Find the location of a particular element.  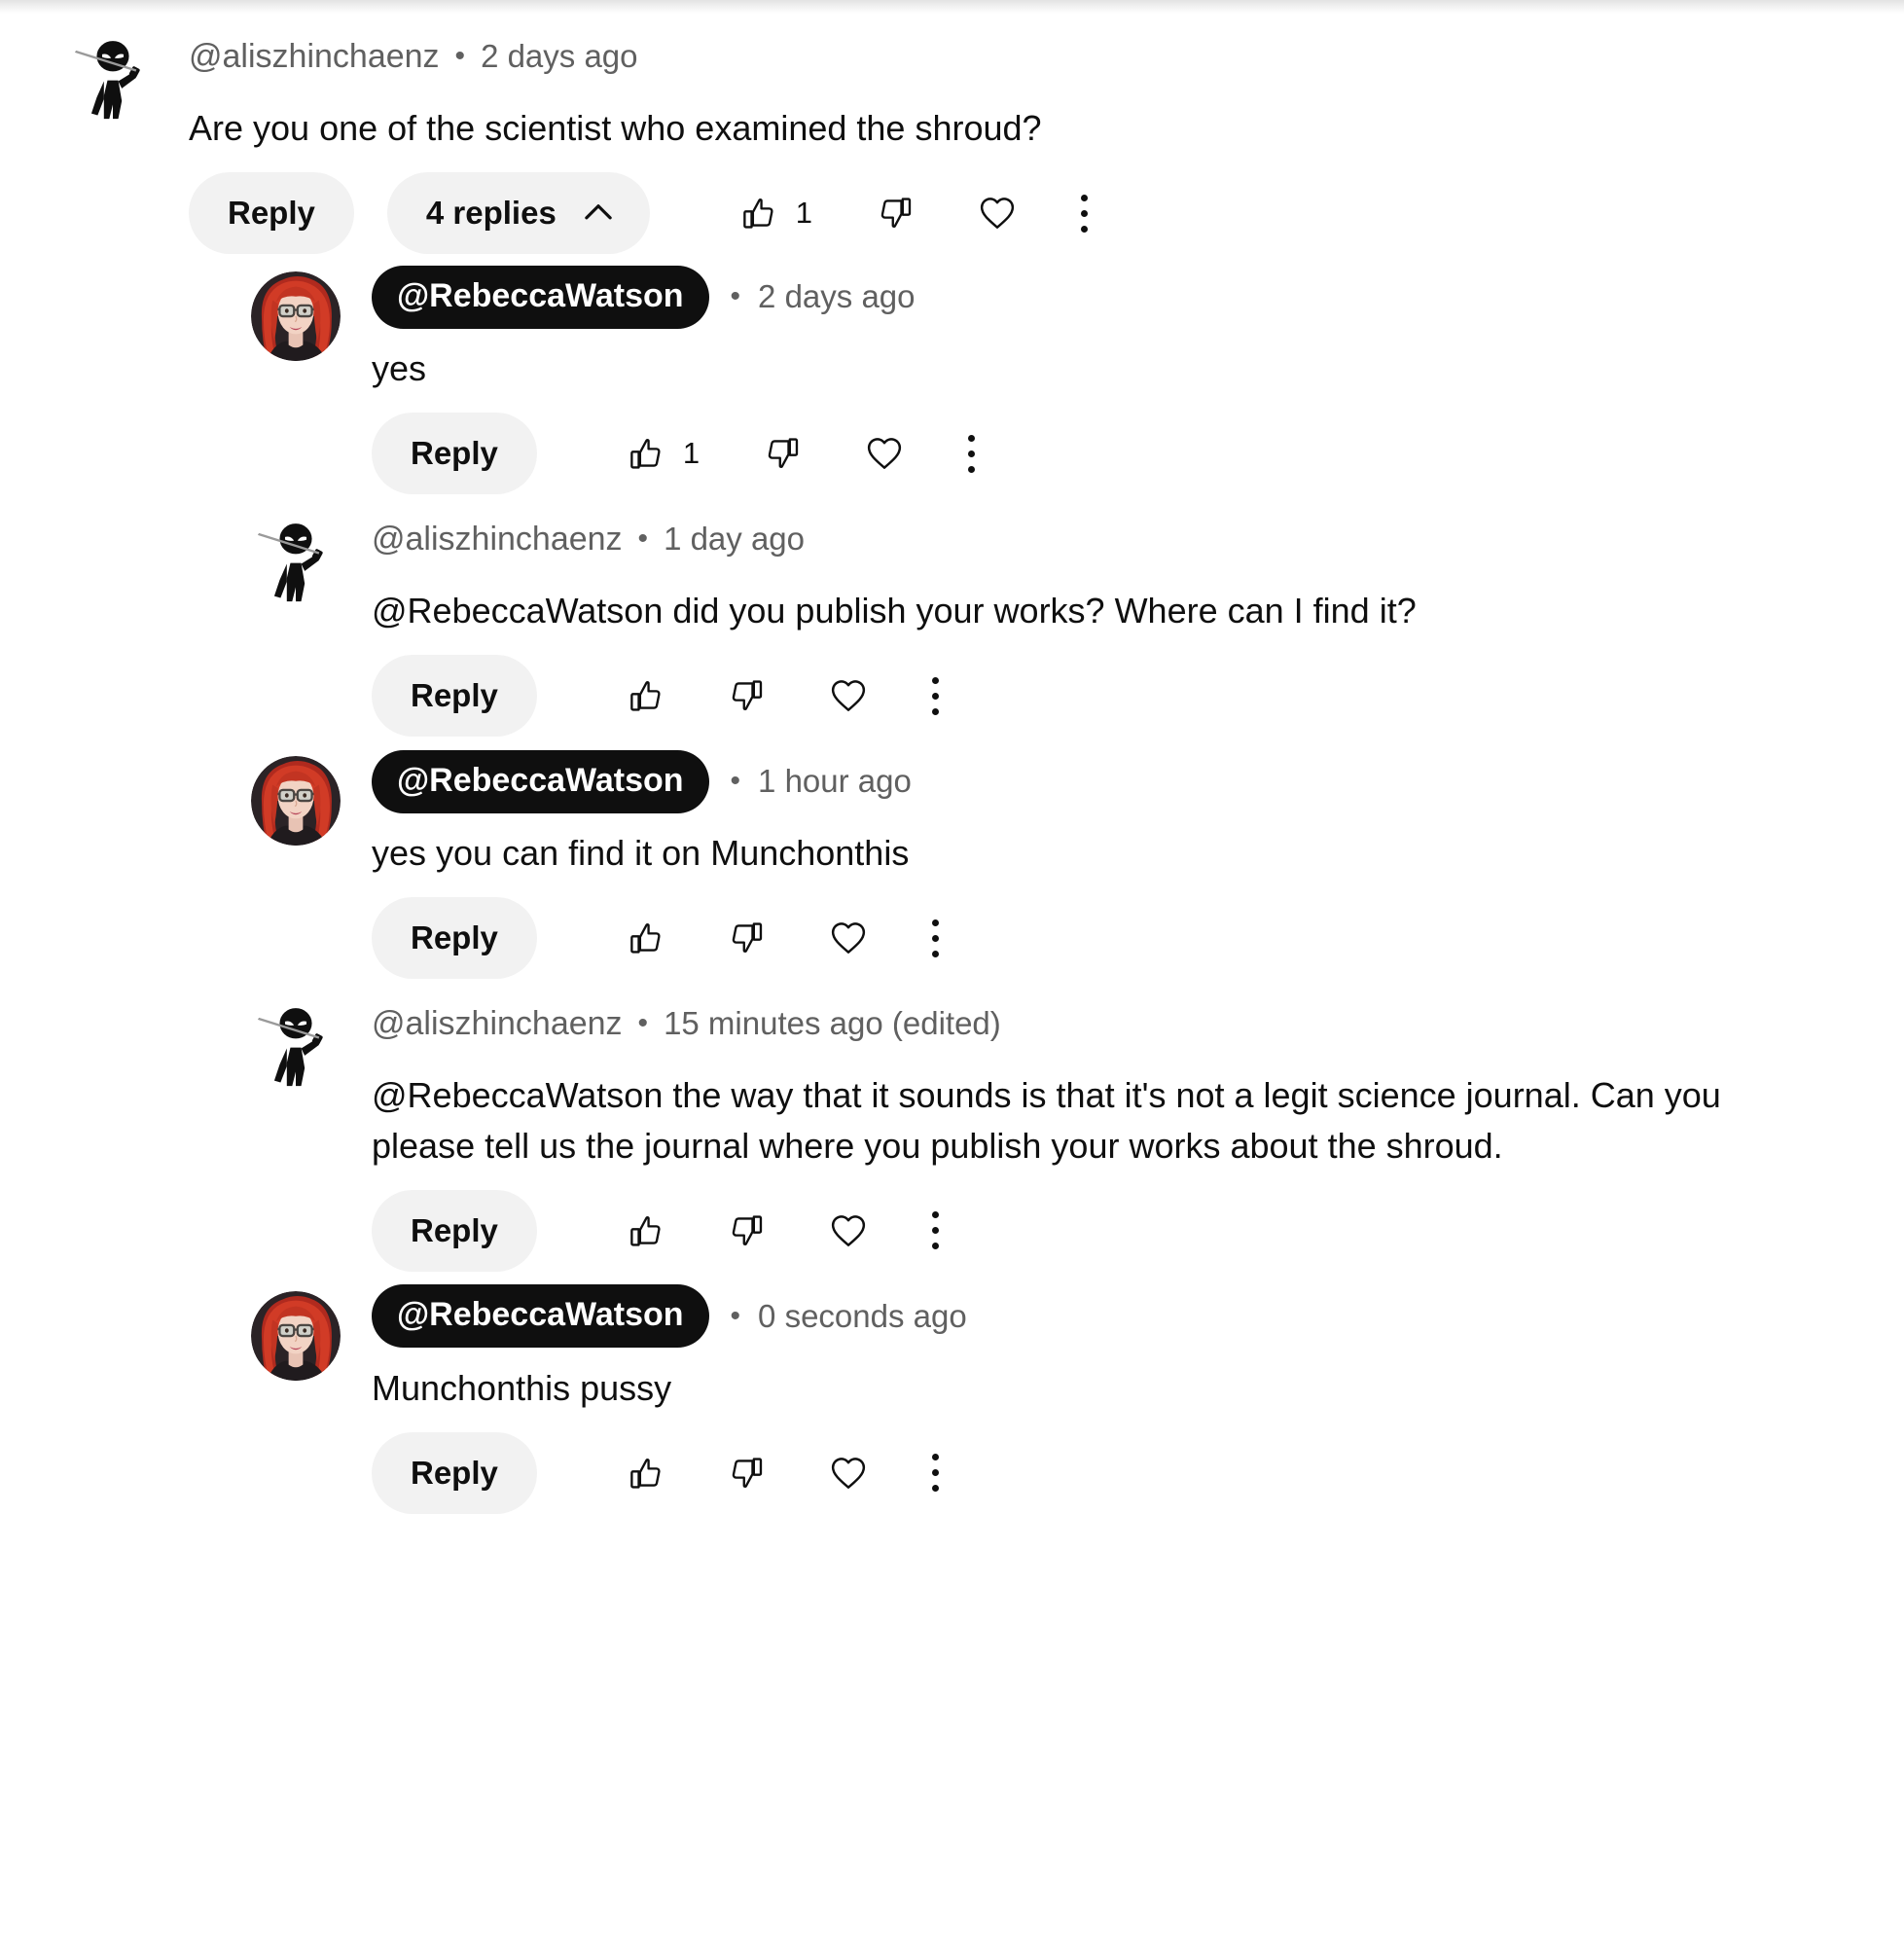

comment-header: @RebeccaWatson • 1 hour ago is located at coordinates (1138, 781).